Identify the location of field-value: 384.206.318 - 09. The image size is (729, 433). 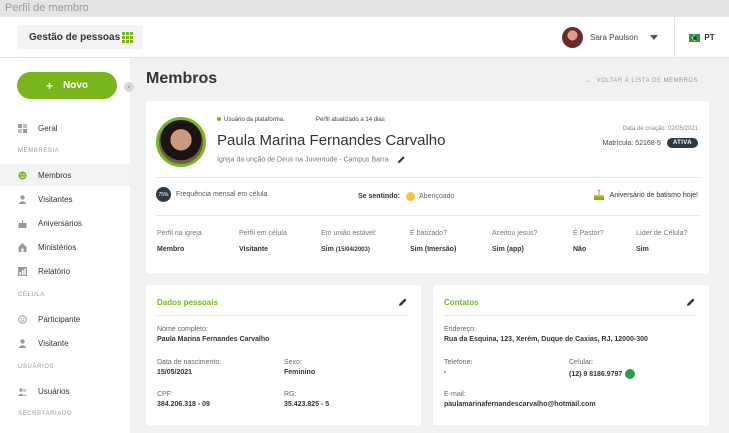
(183, 404).